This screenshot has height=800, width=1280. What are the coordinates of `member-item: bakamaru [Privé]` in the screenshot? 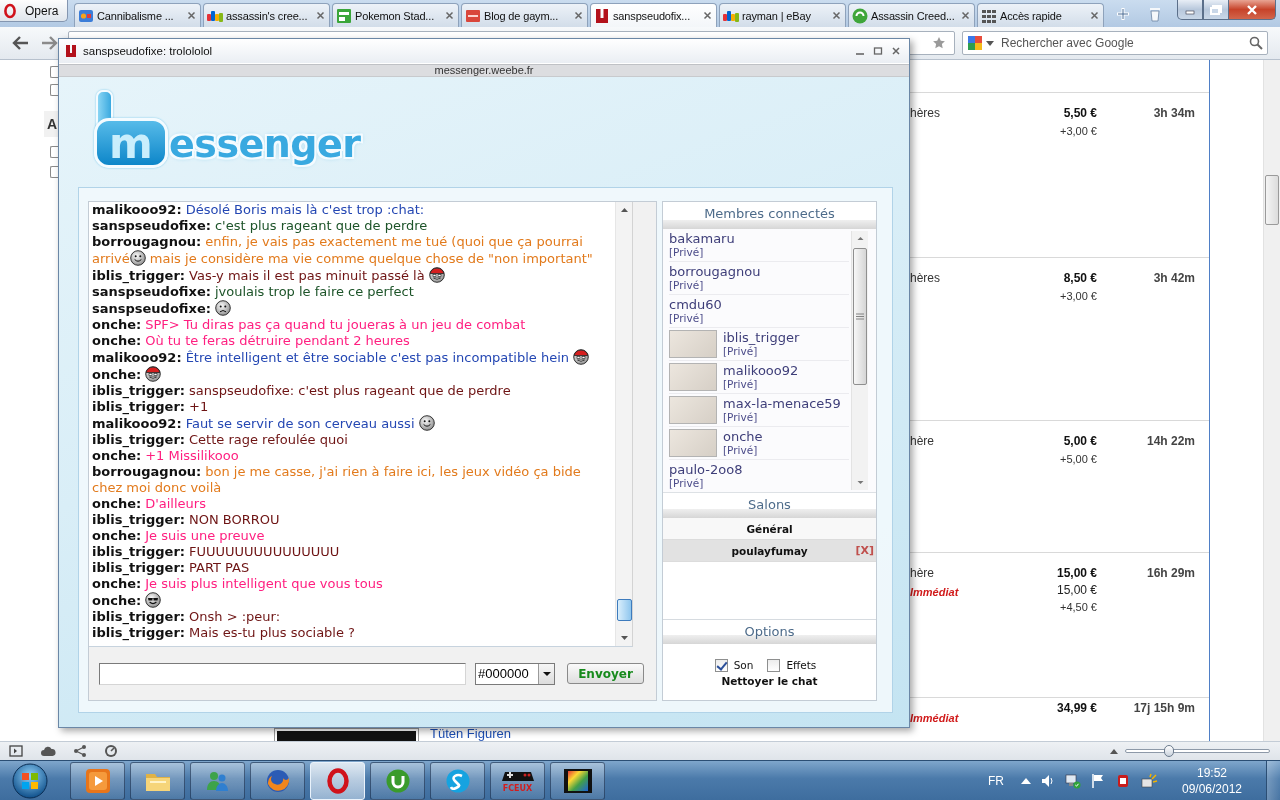 It's located at (759, 245).